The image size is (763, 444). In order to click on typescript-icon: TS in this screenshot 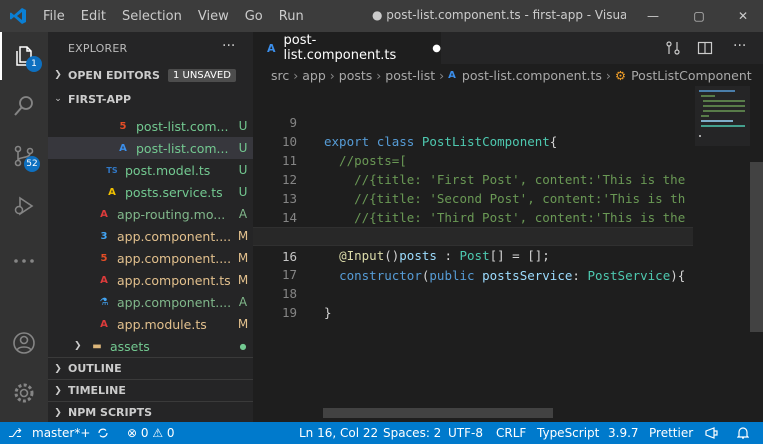, I will do `click(112, 170)`.